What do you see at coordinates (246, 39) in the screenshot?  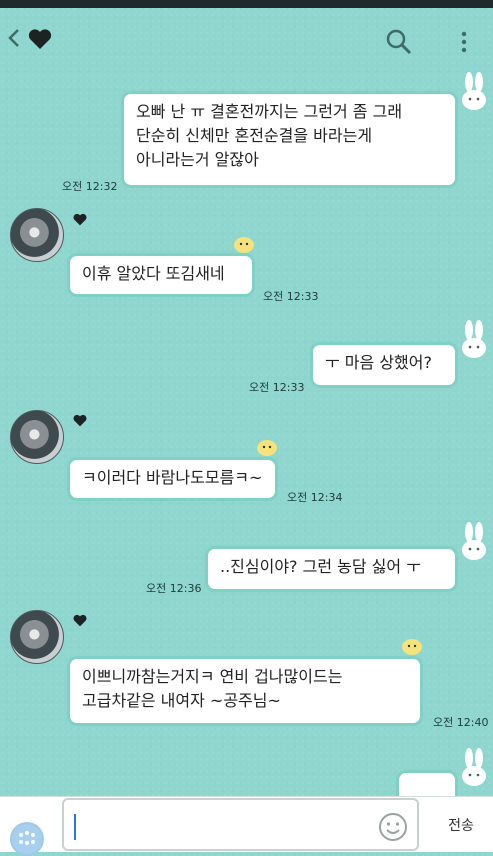 I see `chat-header` at bounding box center [246, 39].